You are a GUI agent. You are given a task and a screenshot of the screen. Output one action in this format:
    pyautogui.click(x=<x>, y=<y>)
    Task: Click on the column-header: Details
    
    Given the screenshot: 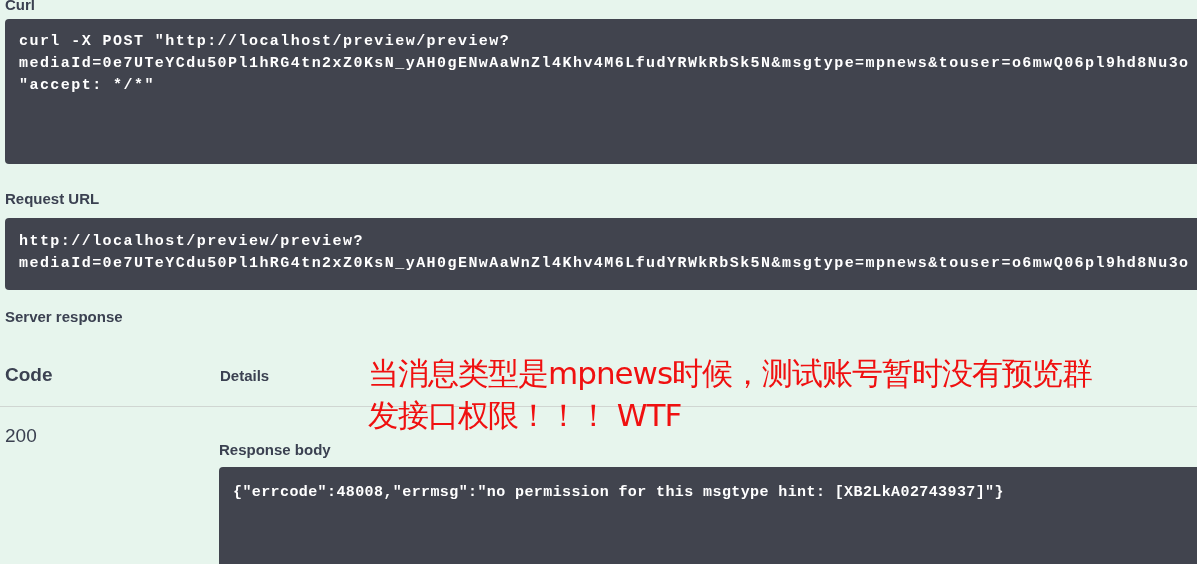 What is the action you would take?
    pyautogui.click(x=245, y=375)
    